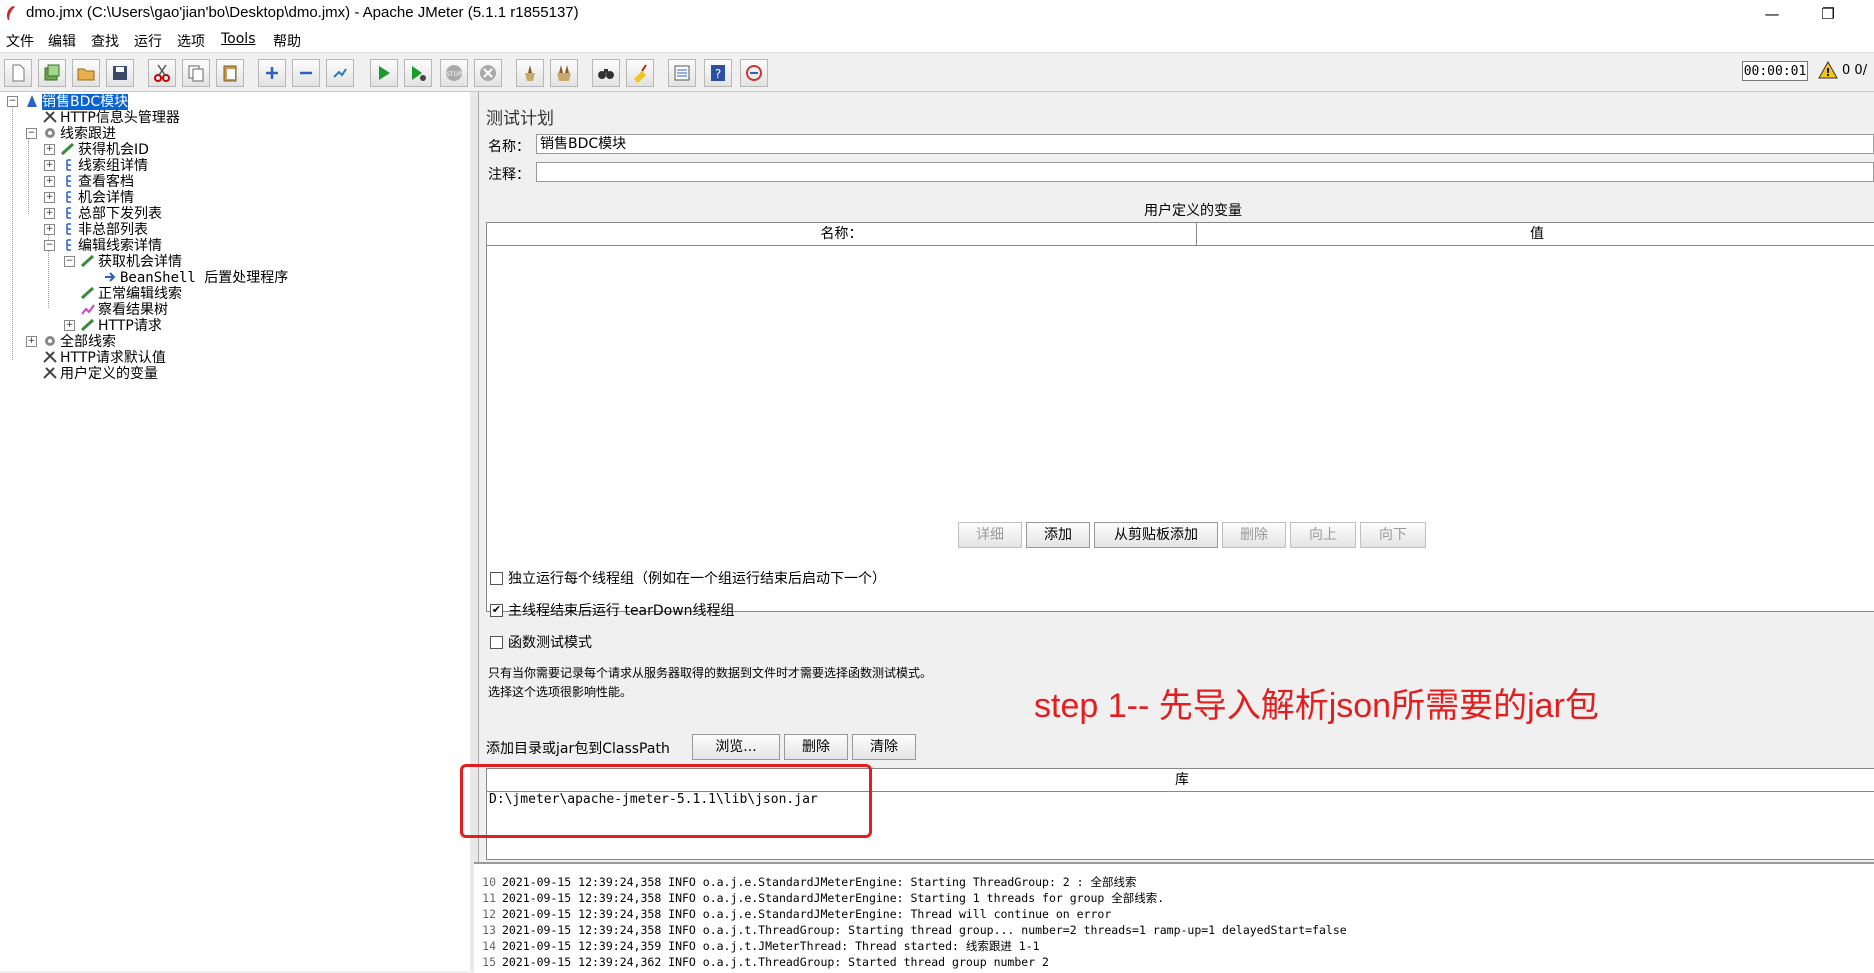  Describe the element at coordinates (1828, 14) in the screenshot. I see `maximize-button: ❐` at that location.